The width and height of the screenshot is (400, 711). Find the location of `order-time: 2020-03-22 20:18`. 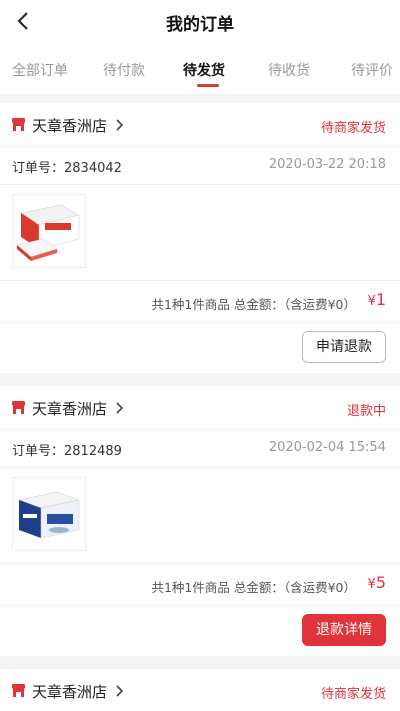

order-time: 2020-03-22 20:18 is located at coordinates (327, 164).